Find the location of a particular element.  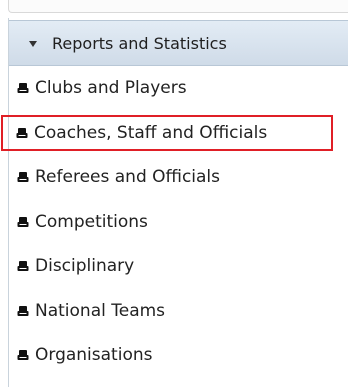

menu-item-label: Organisations is located at coordinates (94, 355).